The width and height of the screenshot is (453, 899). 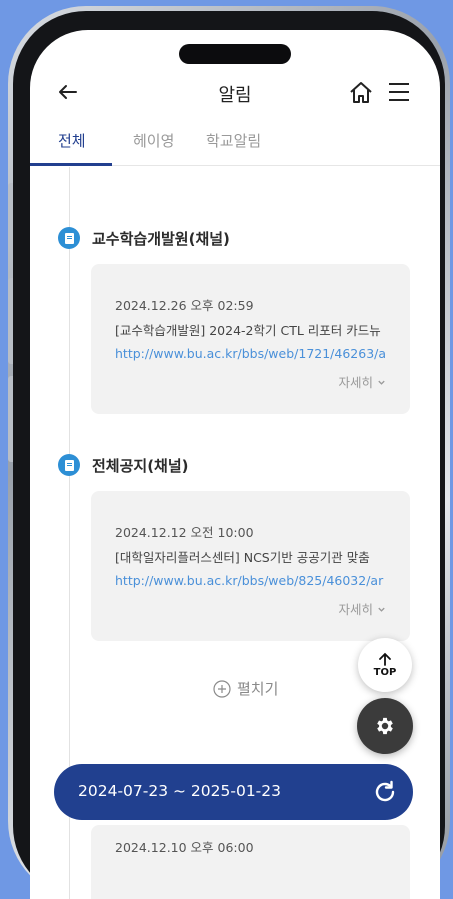 What do you see at coordinates (222, 688) in the screenshot?
I see `plus-circle-icon` at bounding box center [222, 688].